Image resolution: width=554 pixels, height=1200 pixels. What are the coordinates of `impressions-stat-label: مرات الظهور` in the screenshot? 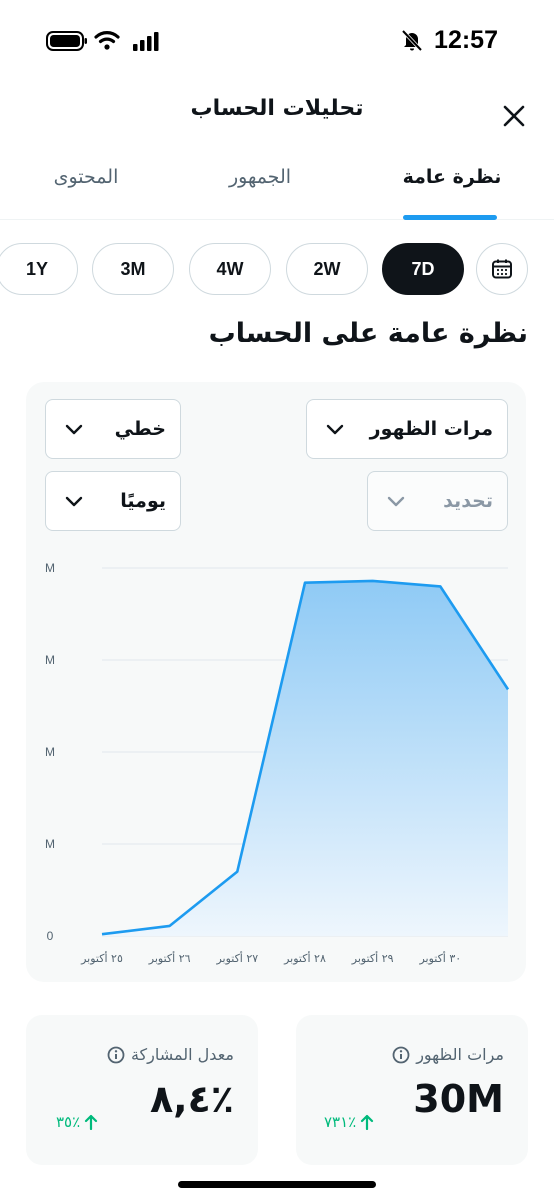 It's located at (448, 1054).